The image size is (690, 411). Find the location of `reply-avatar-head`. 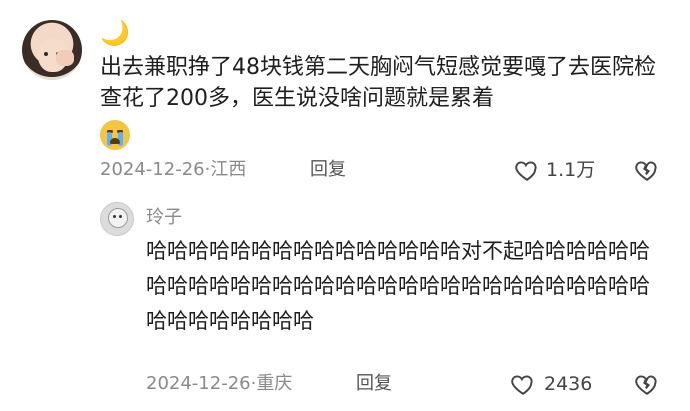

reply-avatar-head is located at coordinates (118, 218).